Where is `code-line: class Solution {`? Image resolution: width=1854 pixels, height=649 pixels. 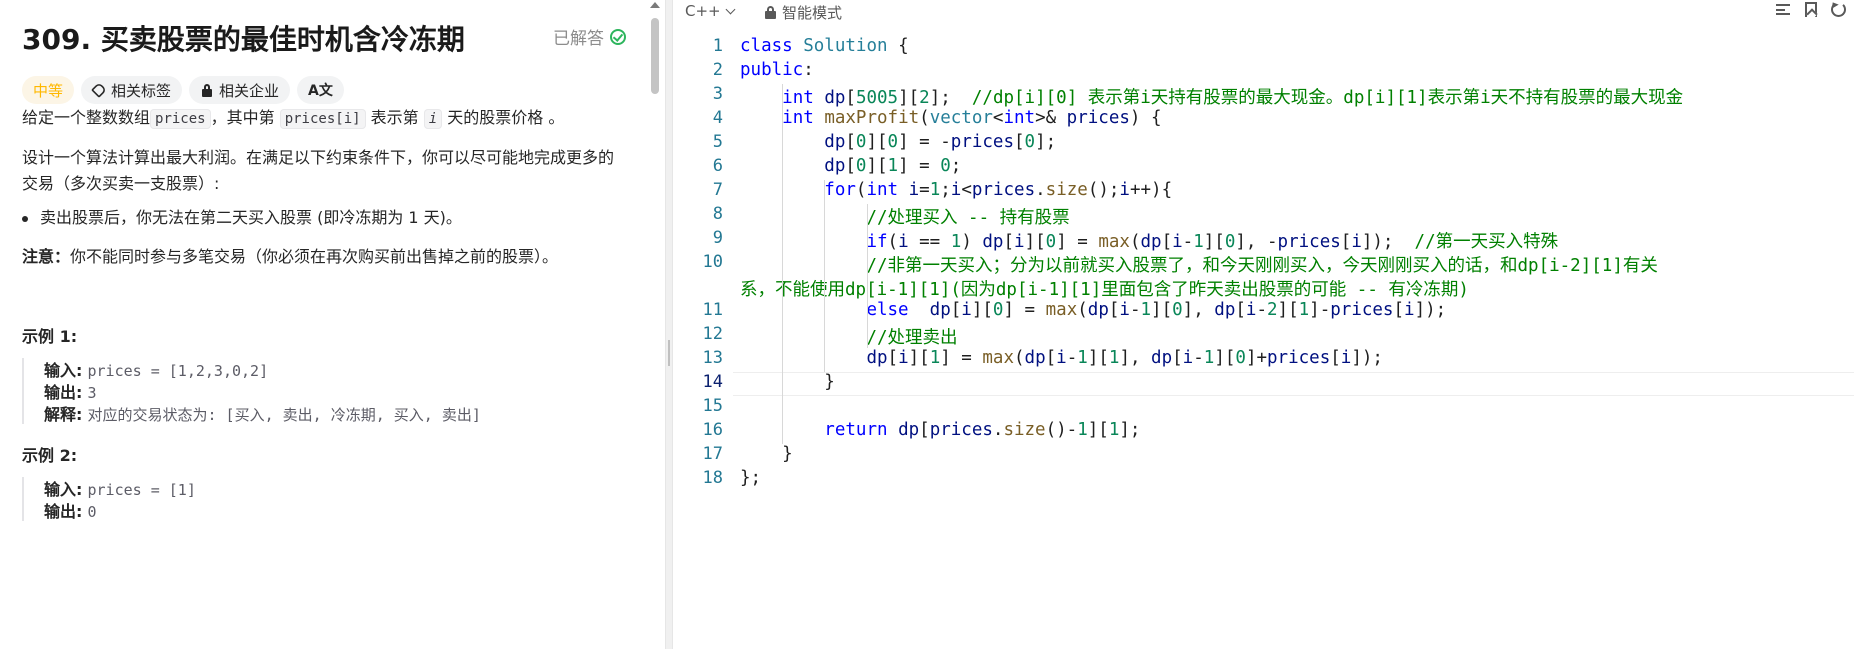
code-line: class Solution { is located at coordinates (824, 46).